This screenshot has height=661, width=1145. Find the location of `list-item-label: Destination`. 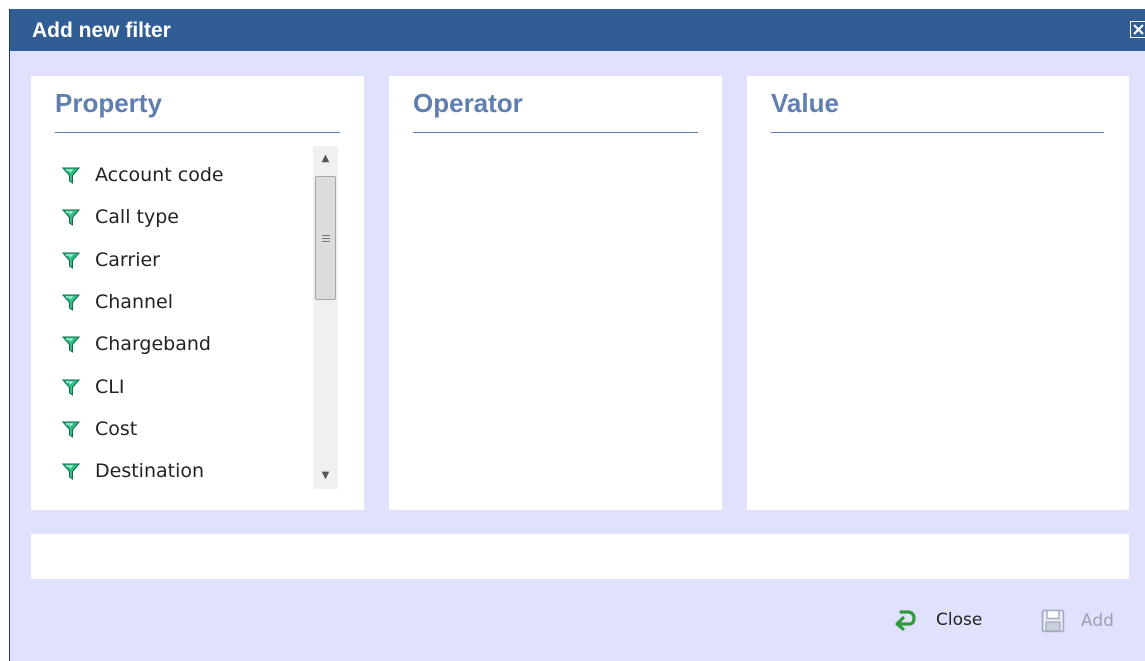

list-item-label: Destination is located at coordinates (150, 471).